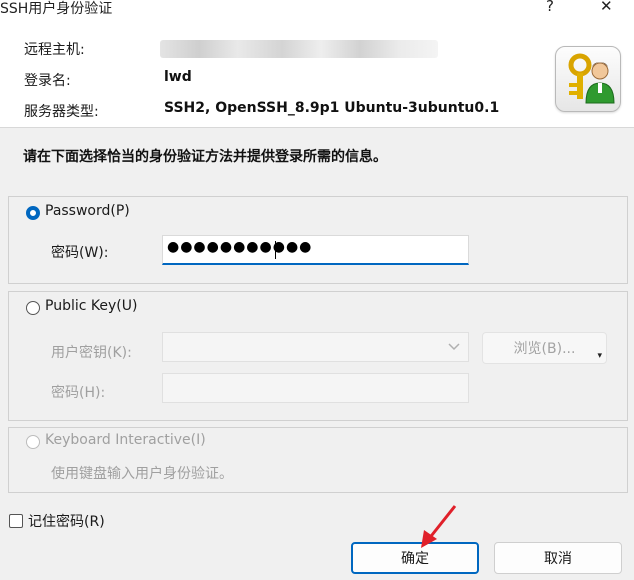 This screenshot has height=580, width=634. Describe the element at coordinates (315, 250) in the screenshot. I see `password-input: ●●●●●●●●●●●` at that location.